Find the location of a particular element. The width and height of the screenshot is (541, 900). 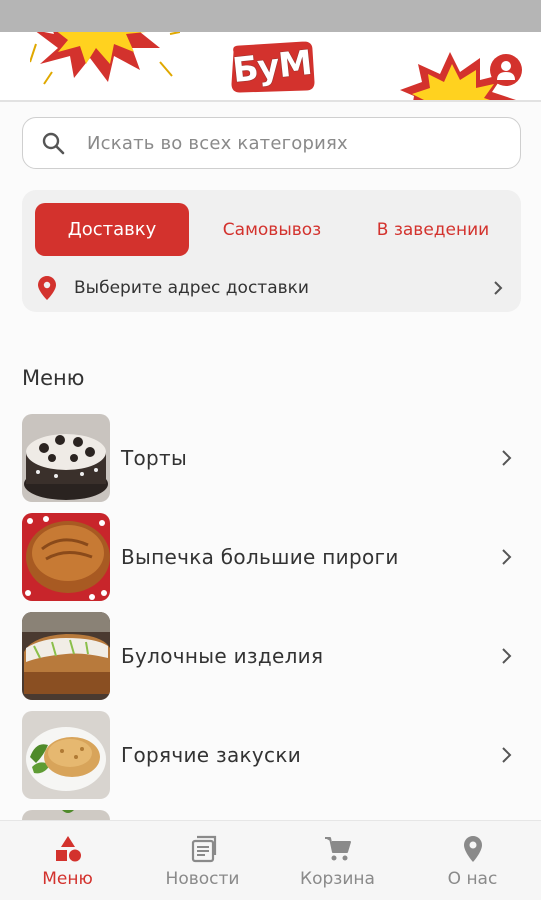

list-item-label: Горячие закуски is located at coordinates (211, 755).